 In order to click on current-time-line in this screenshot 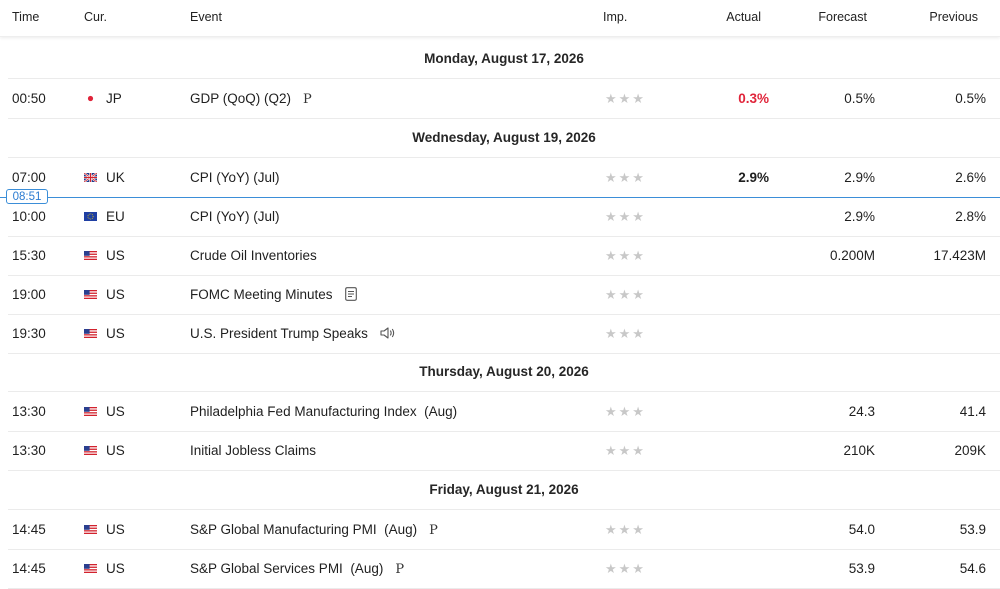, I will do `click(500, 197)`.